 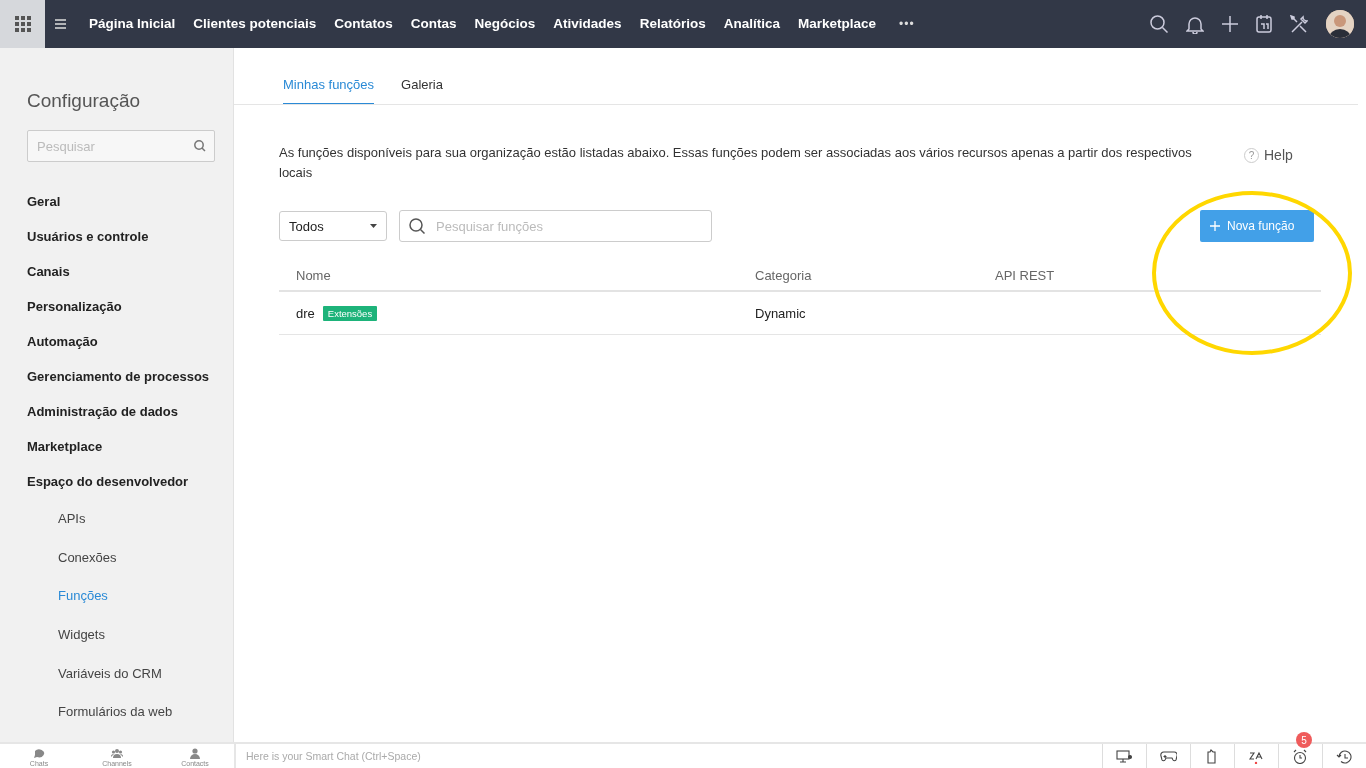 I want to click on sidebar-item: Personalização, so click(x=74, y=314).